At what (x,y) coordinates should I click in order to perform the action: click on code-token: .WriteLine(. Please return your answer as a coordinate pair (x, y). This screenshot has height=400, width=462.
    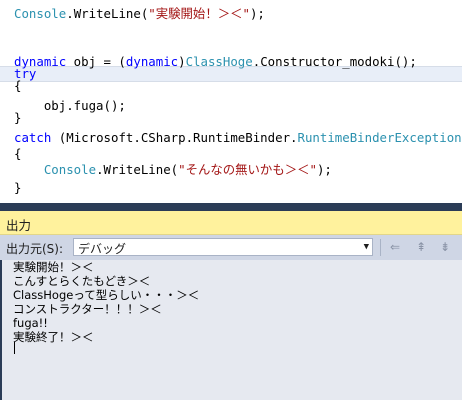
    Looking at the image, I should click on (137, 169).